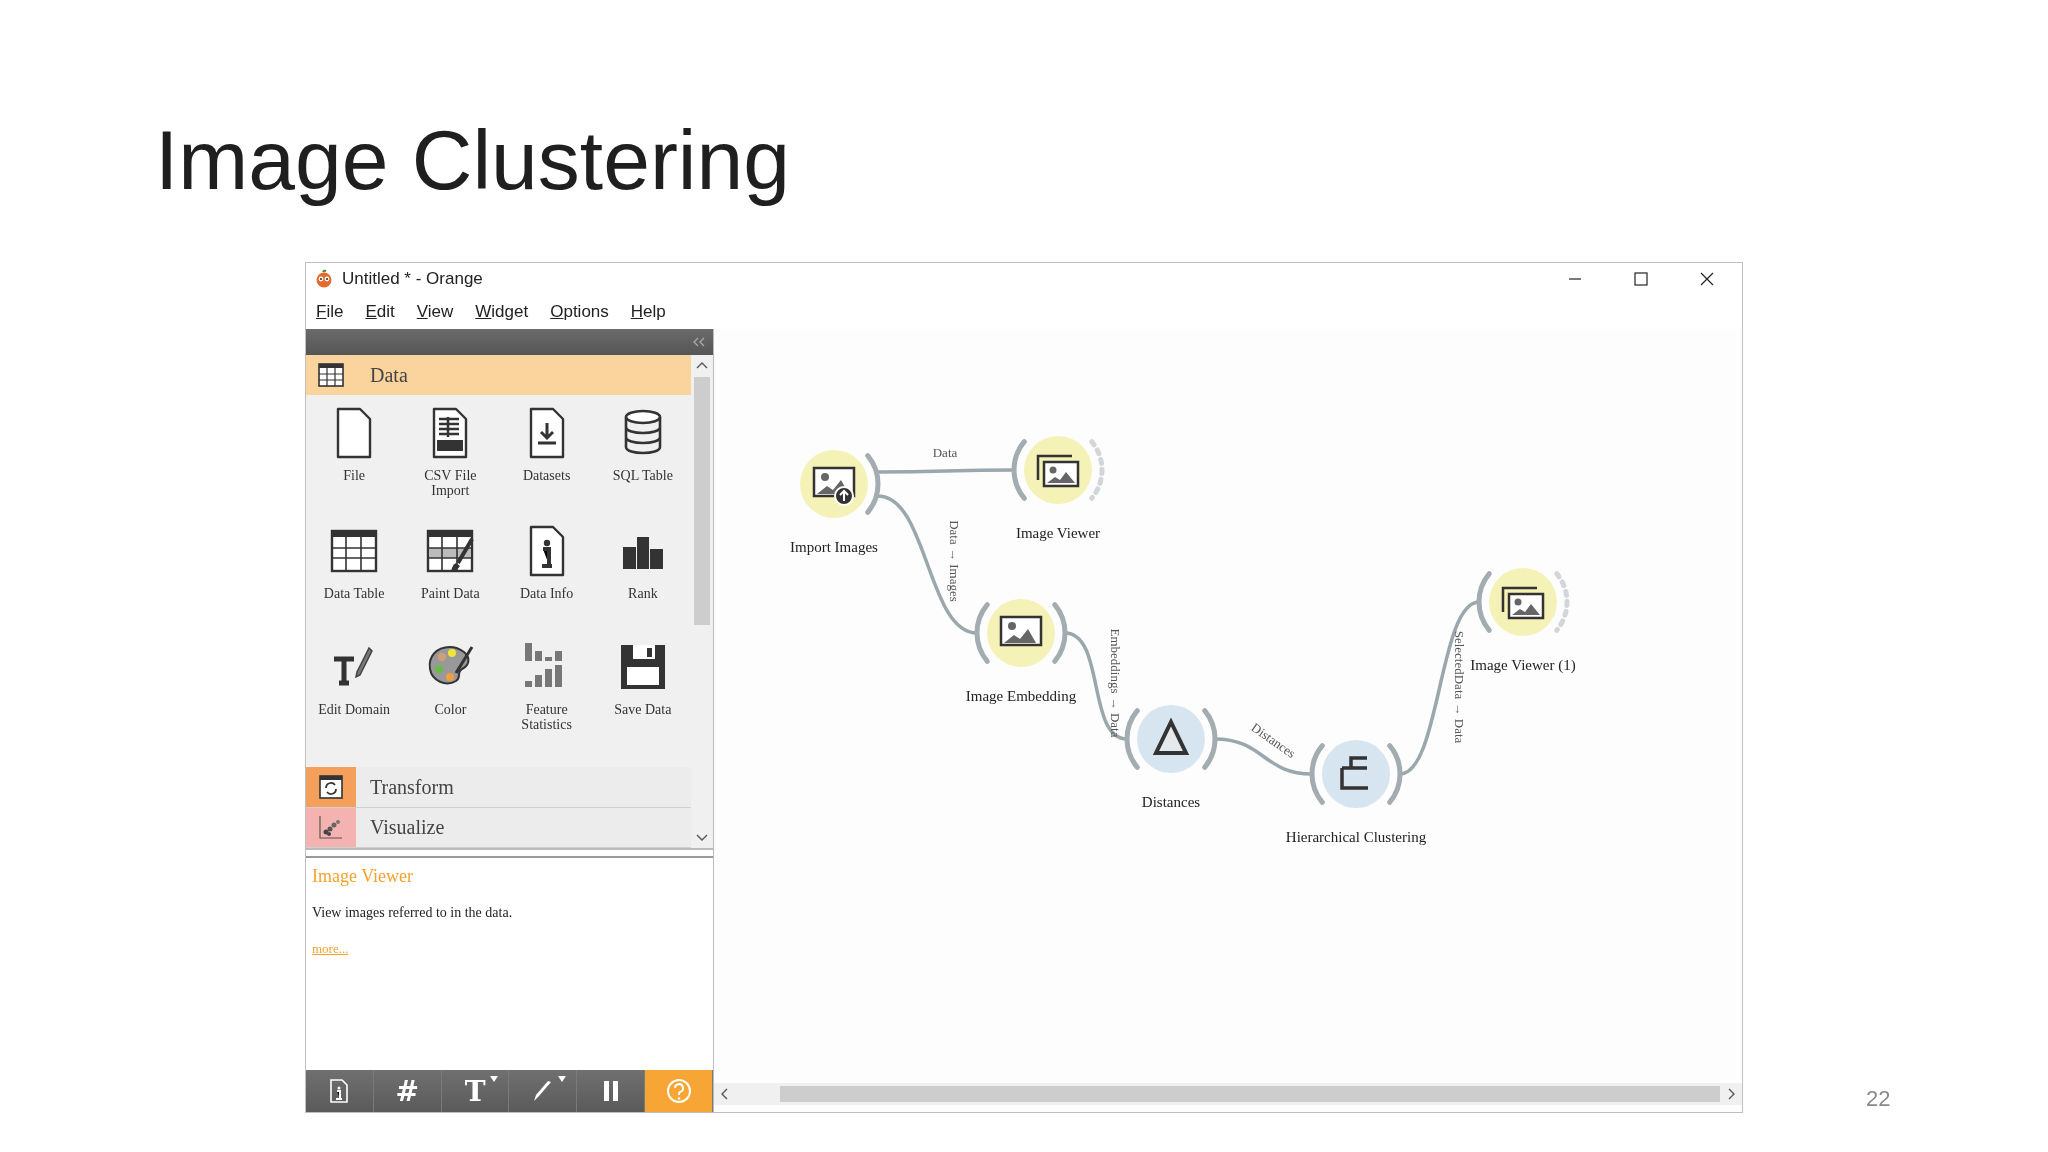 The image size is (2048, 1152). What do you see at coordinates (450, 701) in the screenshot?
I see `widget-button: Color` at bounding box center [450, 701].